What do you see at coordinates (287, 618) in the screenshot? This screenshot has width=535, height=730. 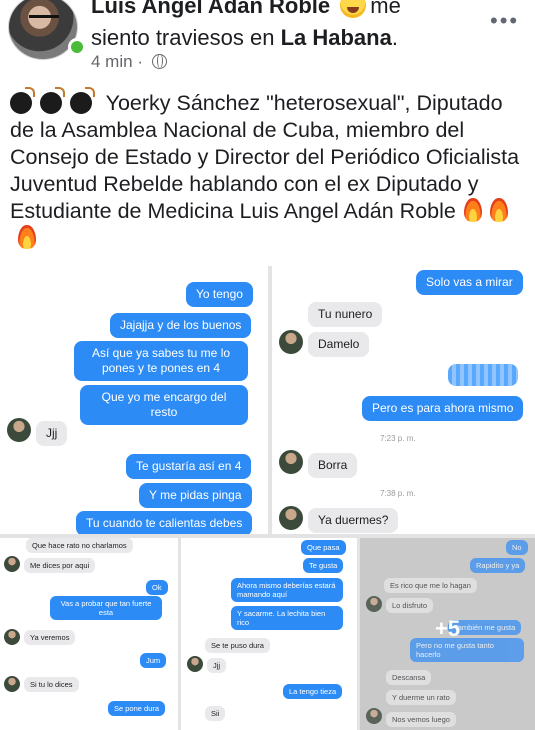 I see `chat-bubble: Y sacarme. La lechita bien rico` at bounding box center [287, 618].